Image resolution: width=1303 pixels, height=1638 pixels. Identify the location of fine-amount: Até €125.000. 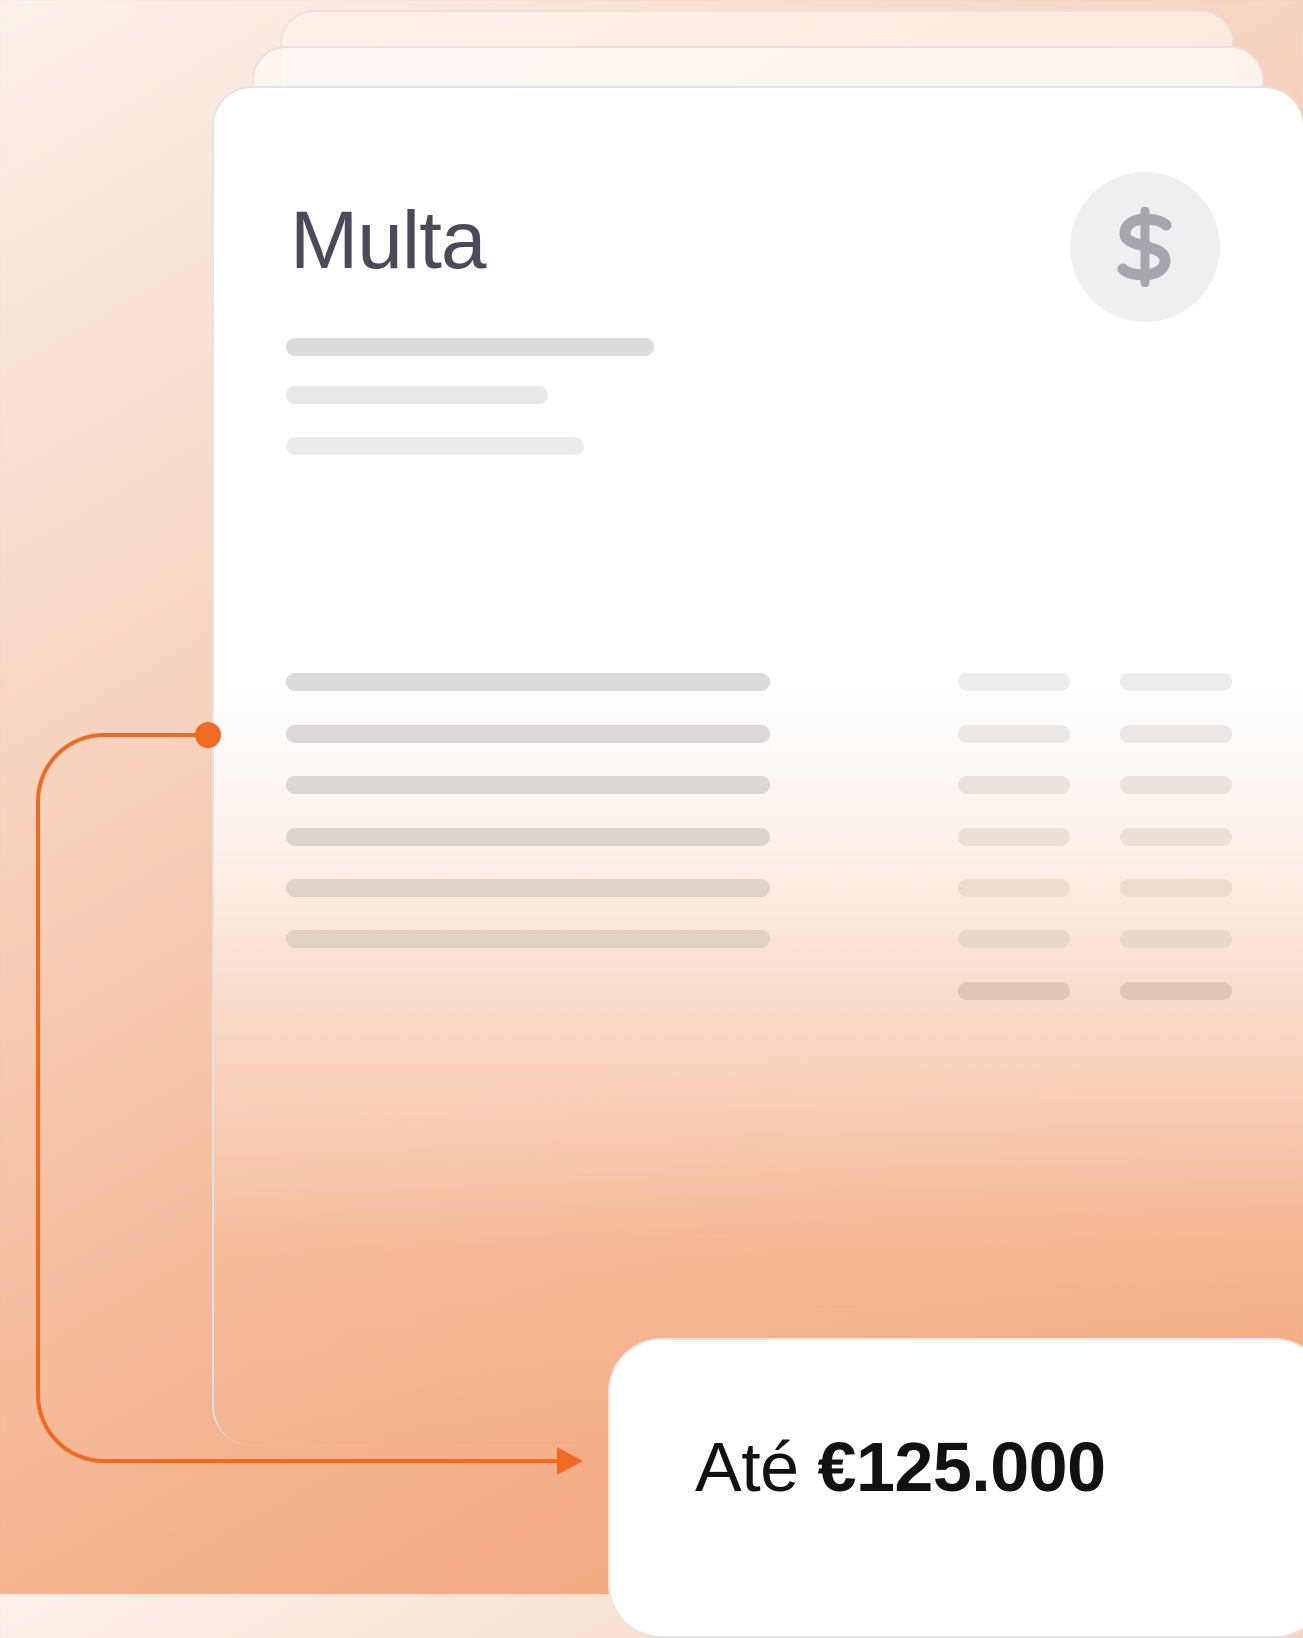
(900, 1467).